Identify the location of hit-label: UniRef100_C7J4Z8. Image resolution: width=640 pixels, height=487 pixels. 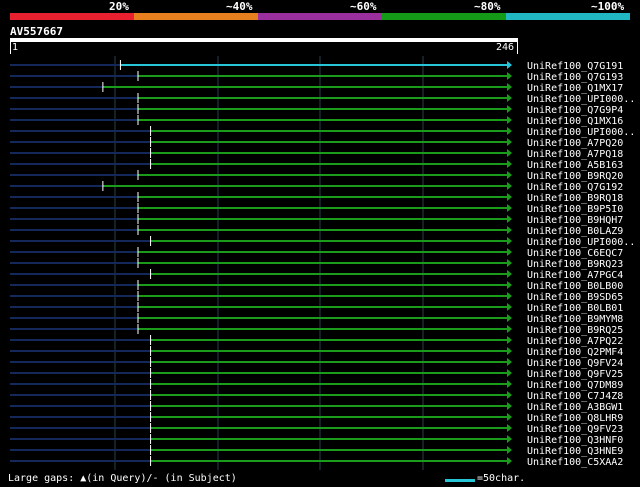
(575, 396).